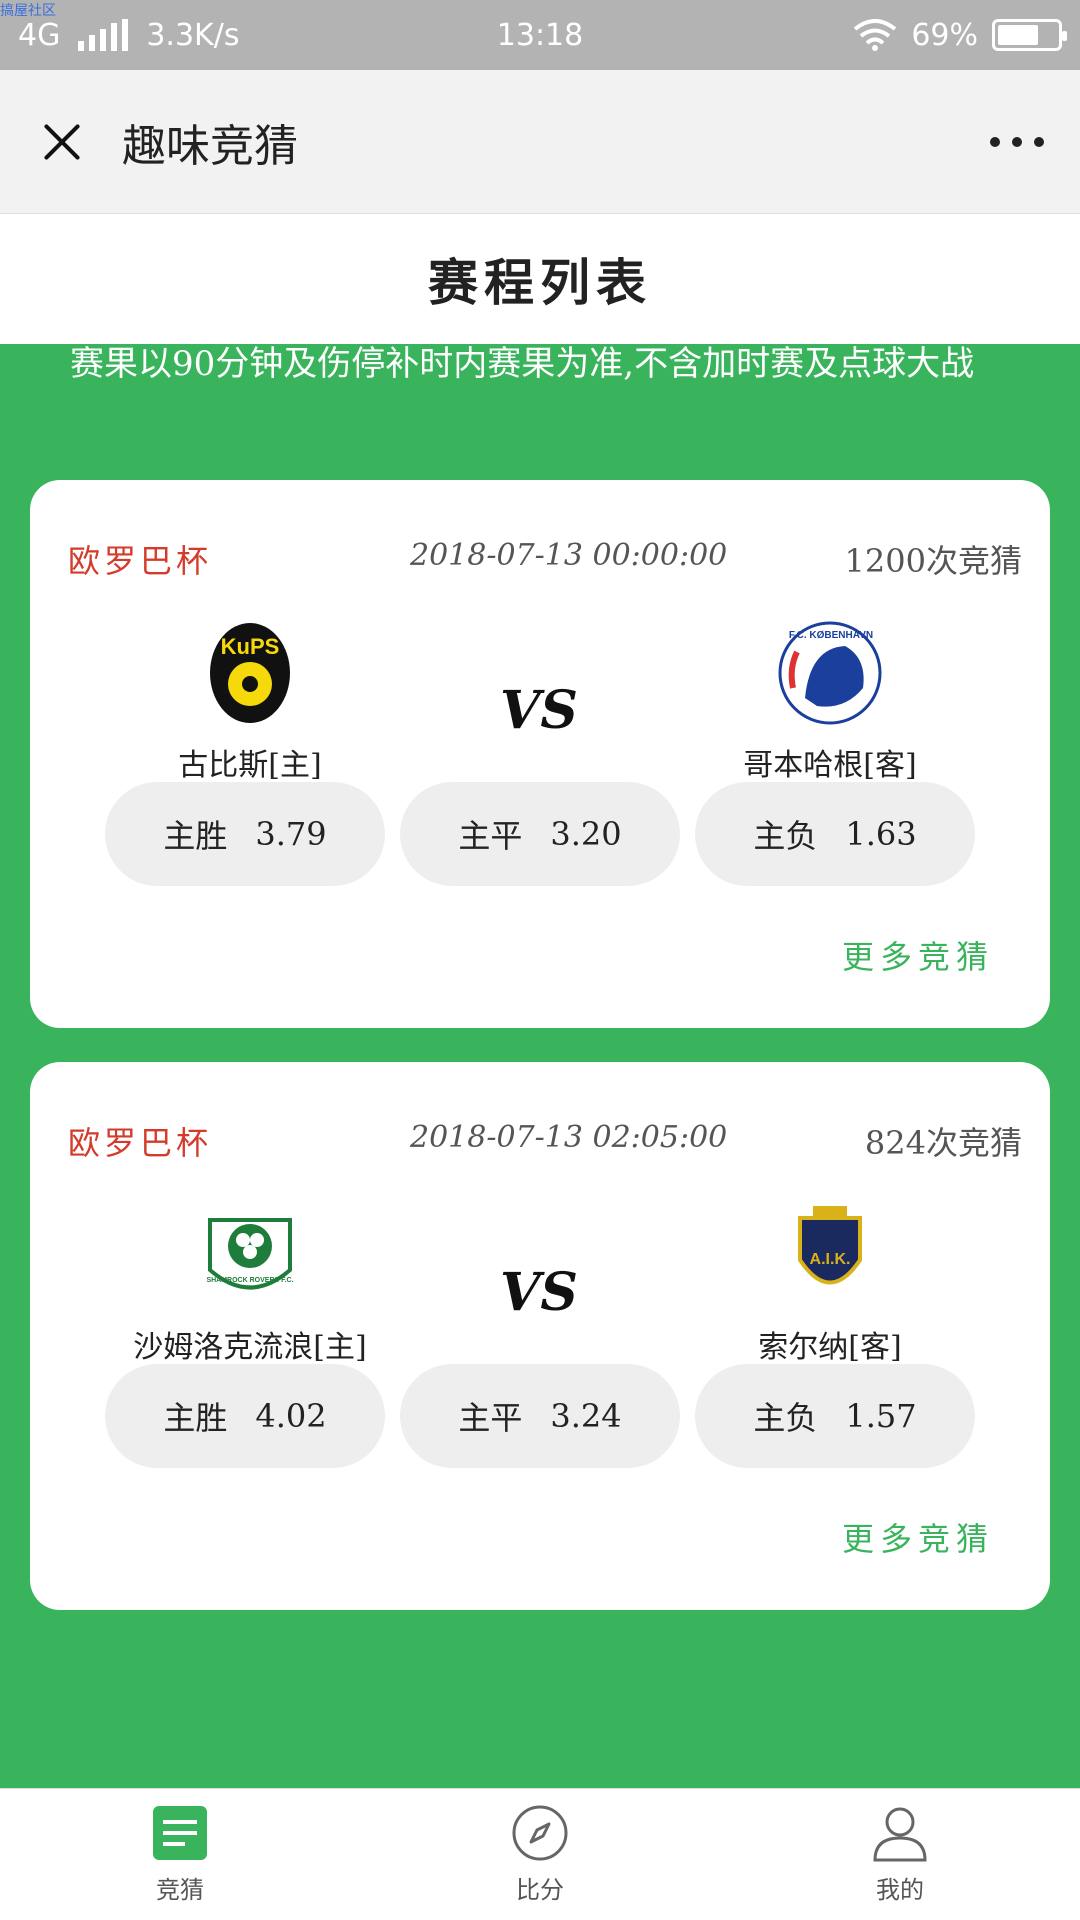  What do you see at coordinates (943, 1143) in the screenshot?
I see `guess-count: 824次竞猜` at bounding box center [943, 1143].